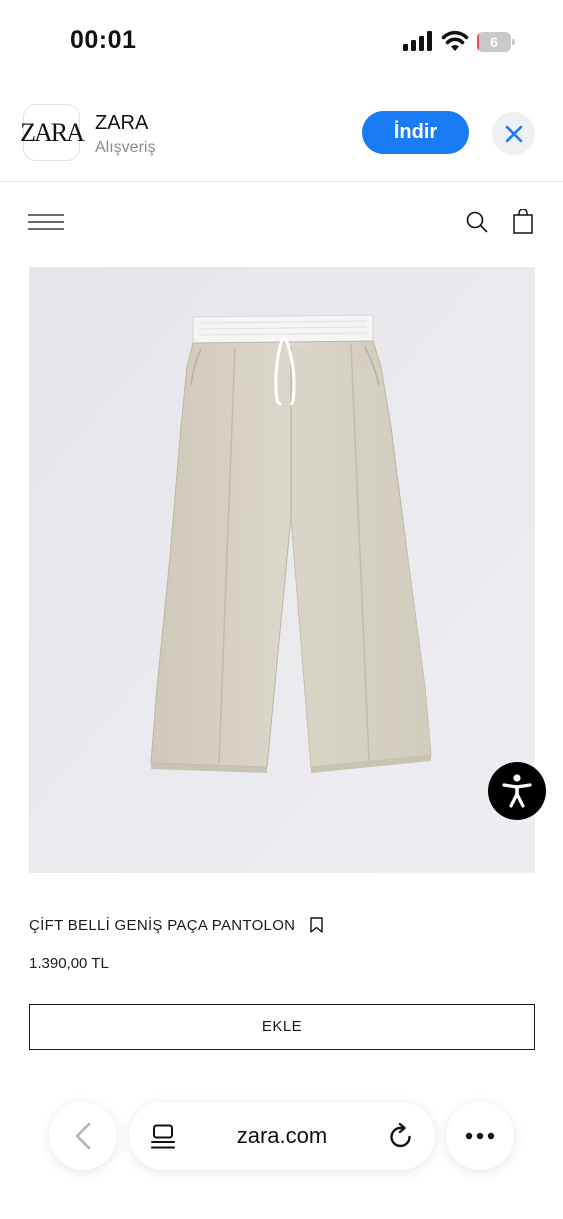 This screenshot has width=563, height=1219. I want to click on product-name: ÇİFT BELLİ GENİŞ PAÇA PANTOLON, so click(162, 925).